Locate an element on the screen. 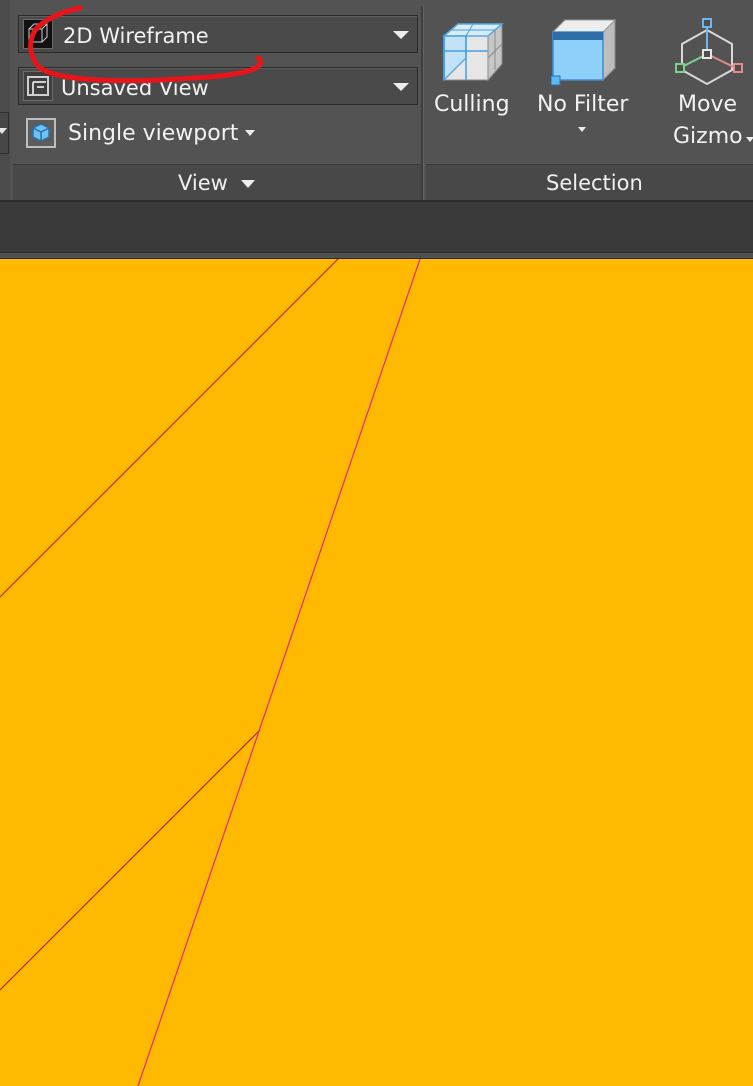  no-filter-label: No Filter is located at coordinates (583, 104).